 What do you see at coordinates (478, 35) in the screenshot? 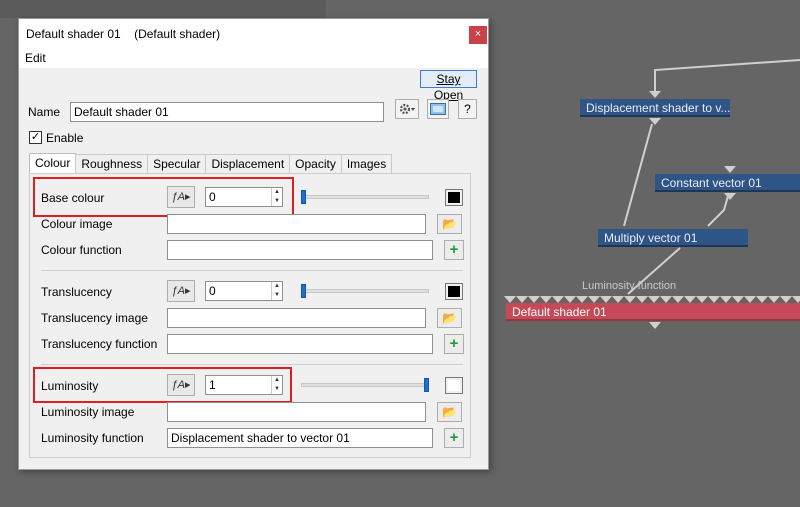
I see `close-button: ×` at bounding box center [478, 35].